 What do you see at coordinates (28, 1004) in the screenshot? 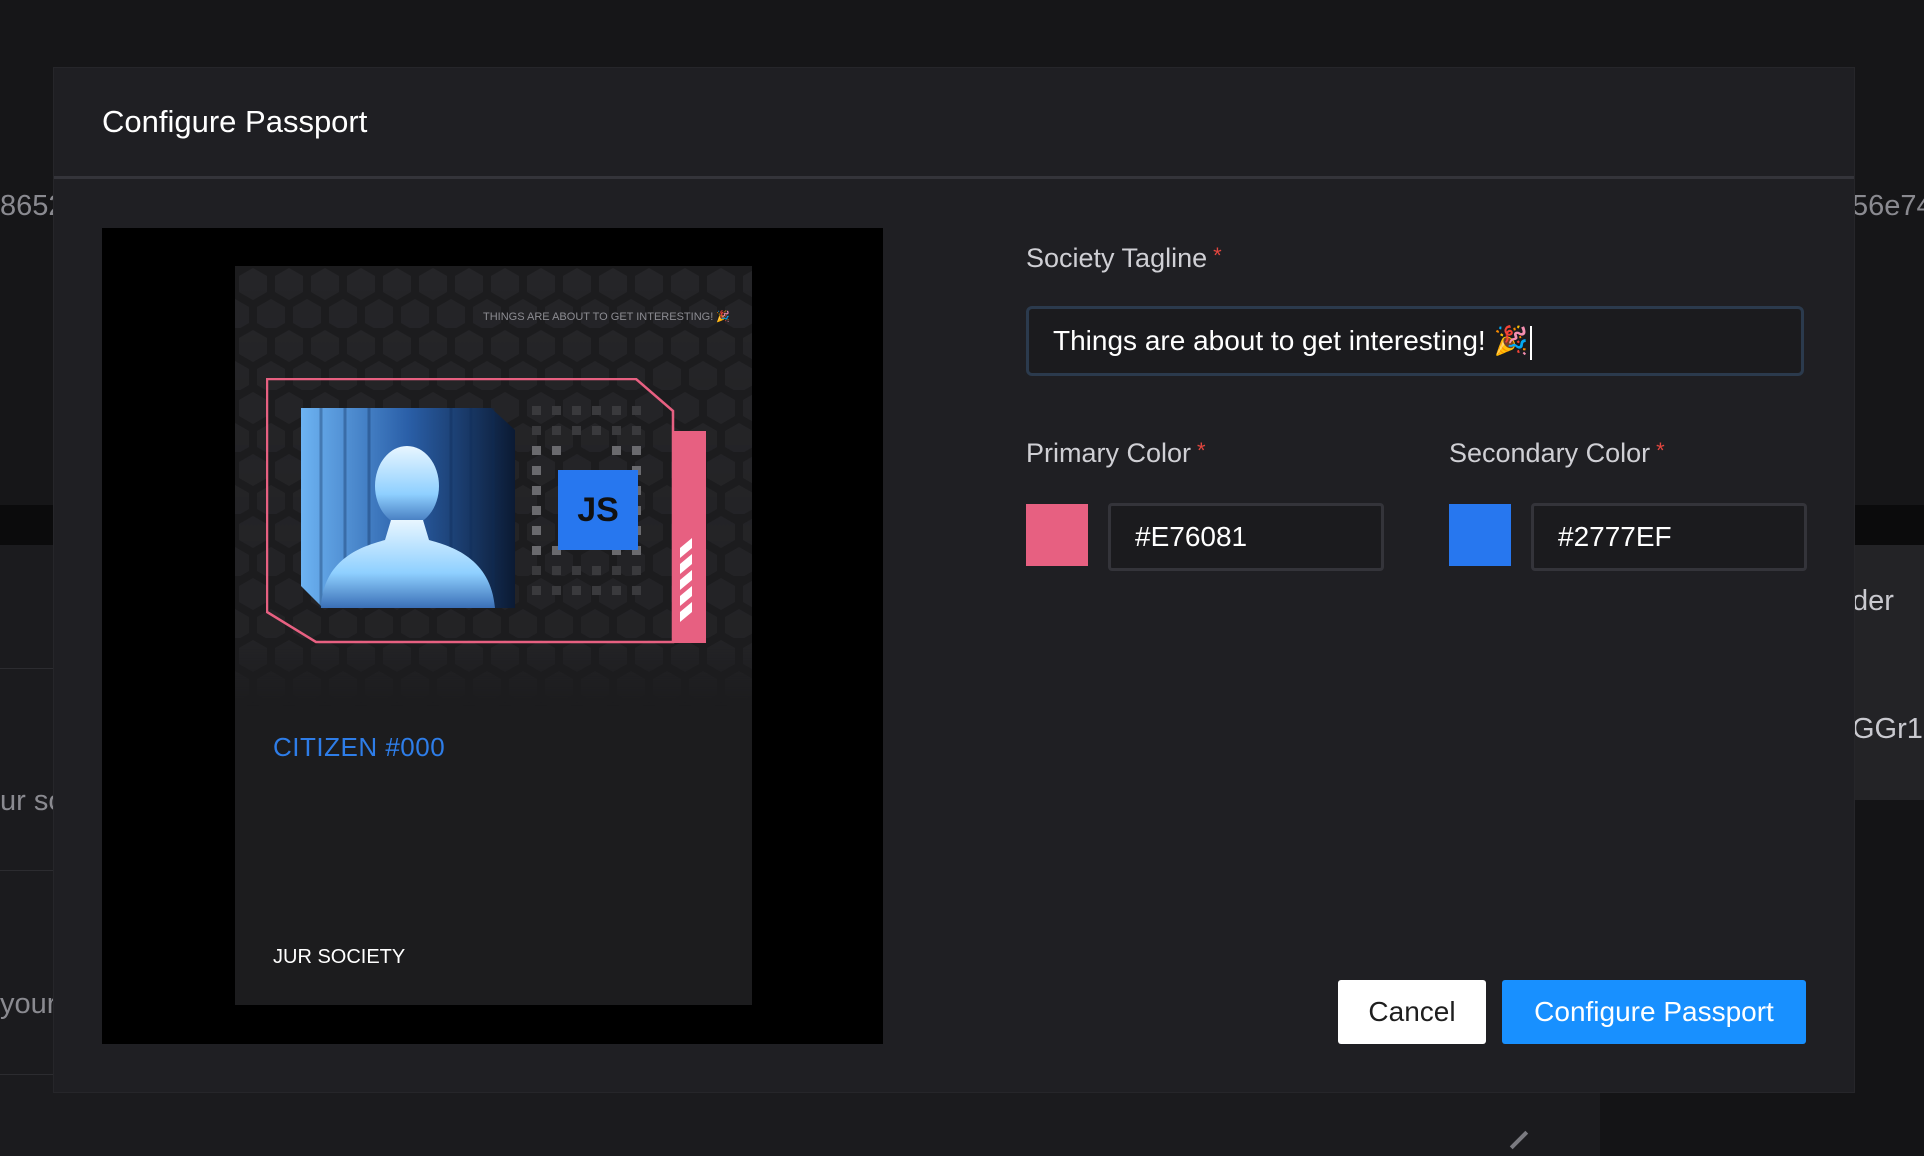
I see `background-row-text: your` at bounding box center [28, 1004].